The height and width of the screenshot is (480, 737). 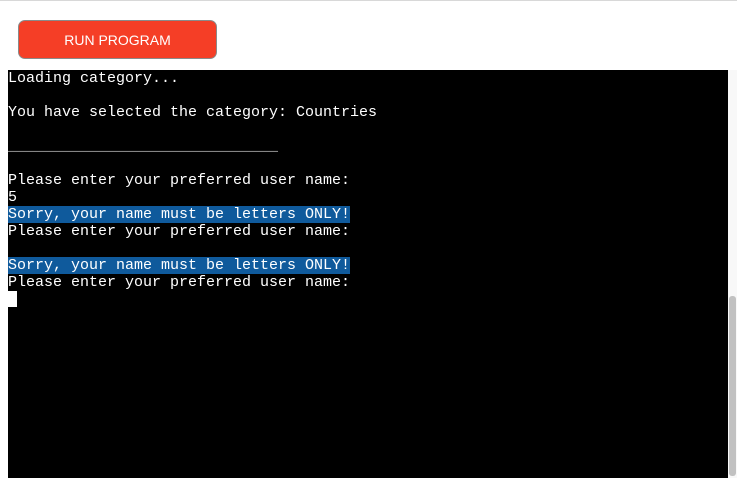 What do you see at coordinates (732, 386) in the screenshot?
I see `scrollbar-thumb` at bounding box center [732, 386].